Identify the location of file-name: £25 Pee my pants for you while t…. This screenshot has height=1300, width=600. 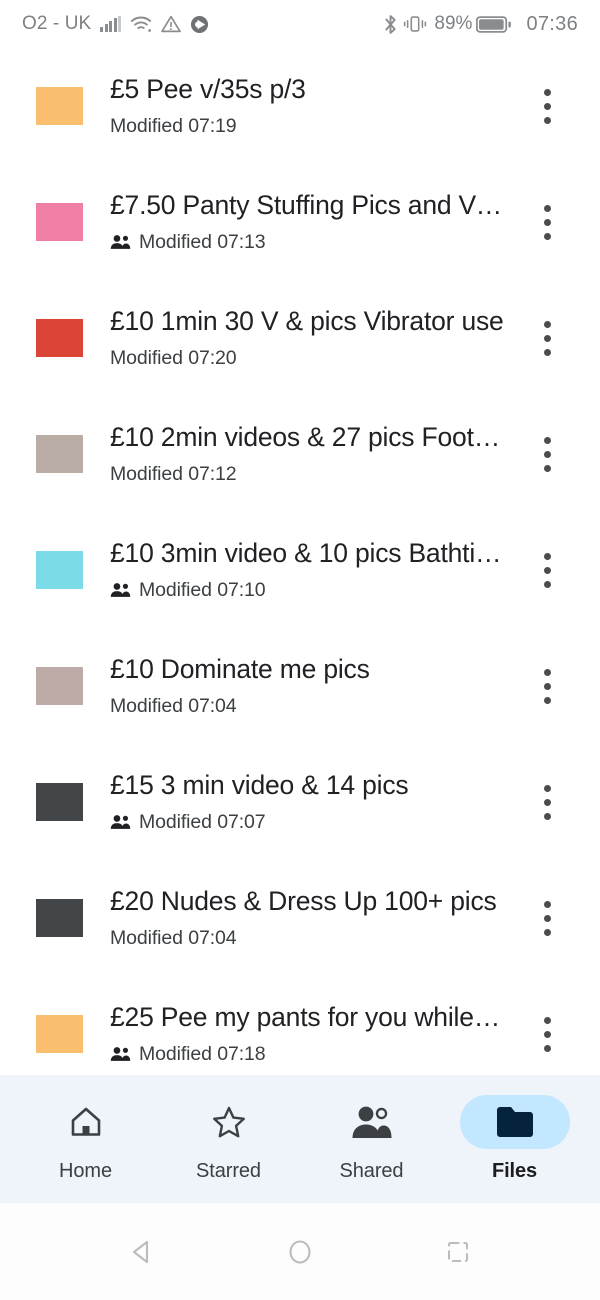
(307, 1017).